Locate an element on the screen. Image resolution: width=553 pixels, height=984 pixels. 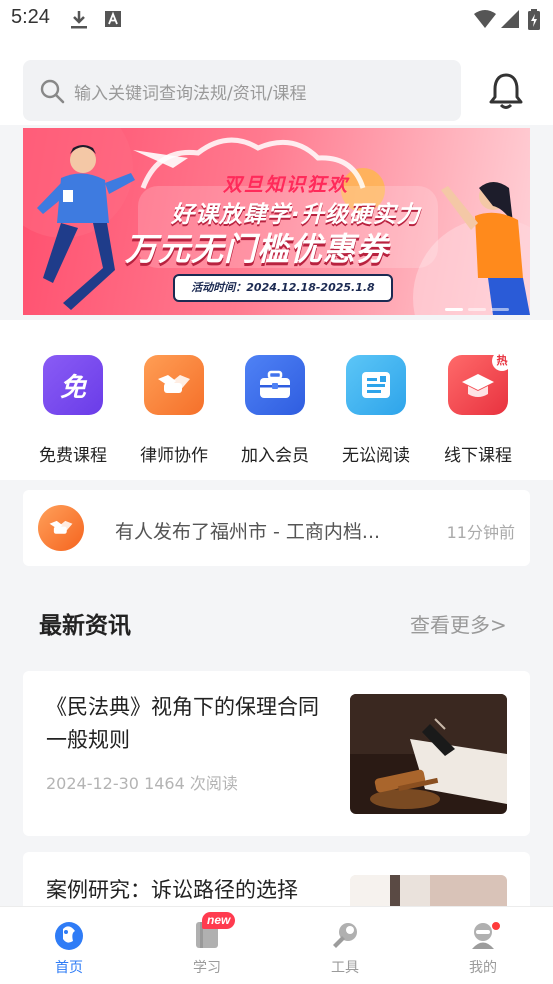
graduation-cap-glyph is located at coordinates (478, 385).